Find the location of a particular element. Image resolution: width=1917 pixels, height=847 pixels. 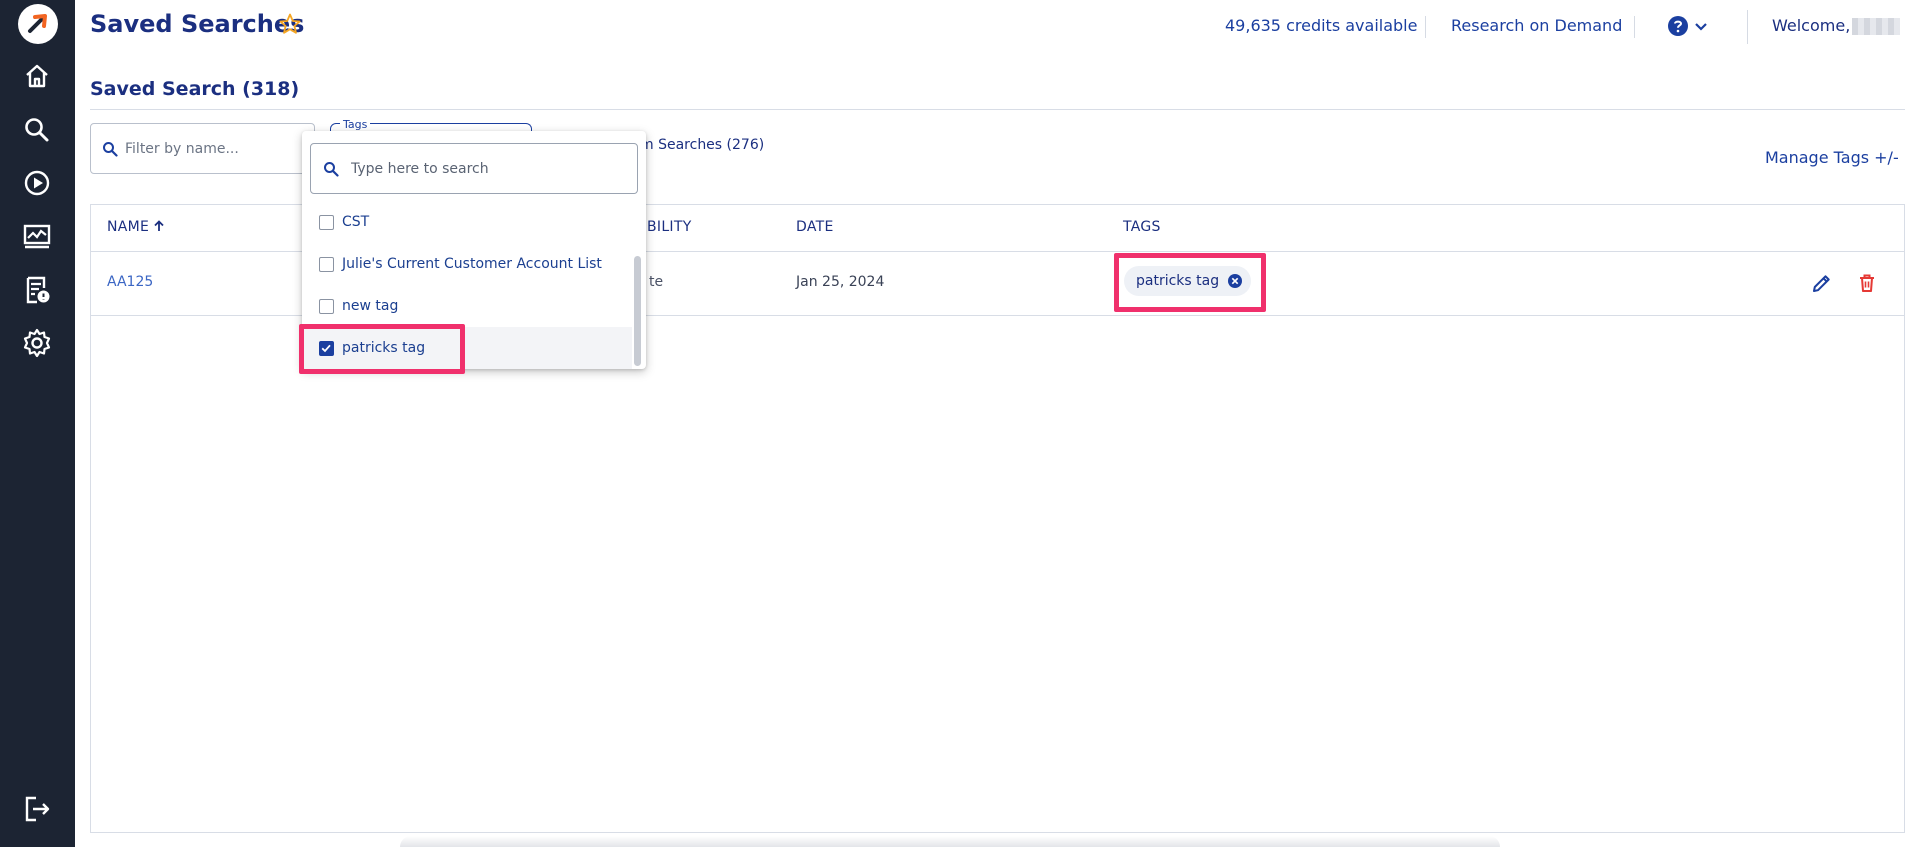

section-divider is located at coordinates (997, 109).